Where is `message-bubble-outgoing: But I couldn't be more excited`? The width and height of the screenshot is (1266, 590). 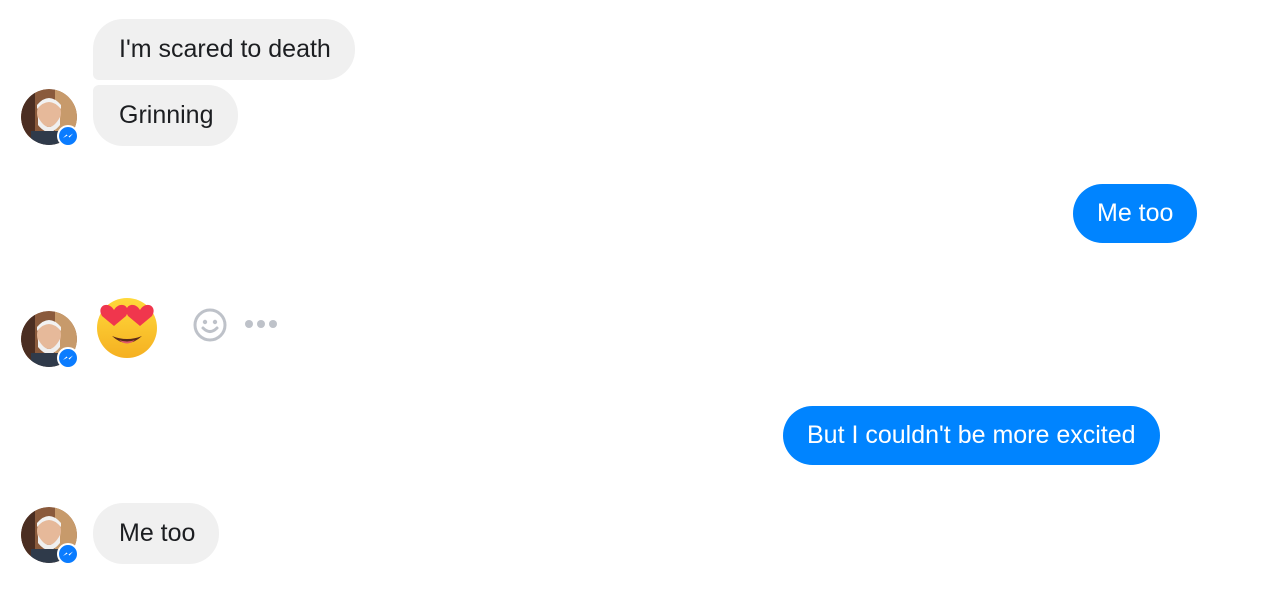 message-bubble-outgoing: But I couldn't be more excited is located at coordinates (971, 435).